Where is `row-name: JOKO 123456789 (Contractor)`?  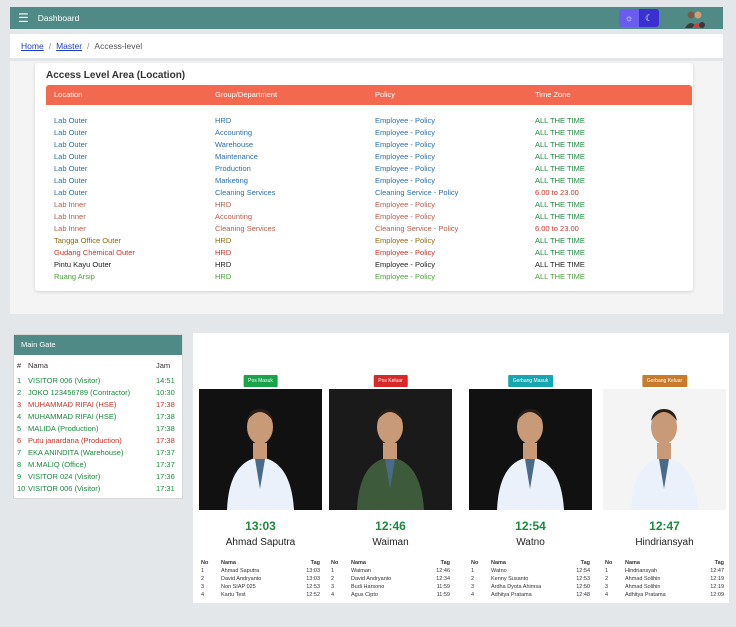 row-name: JOKO 123456789 (Contractor) is located at coordinates (79, 392).